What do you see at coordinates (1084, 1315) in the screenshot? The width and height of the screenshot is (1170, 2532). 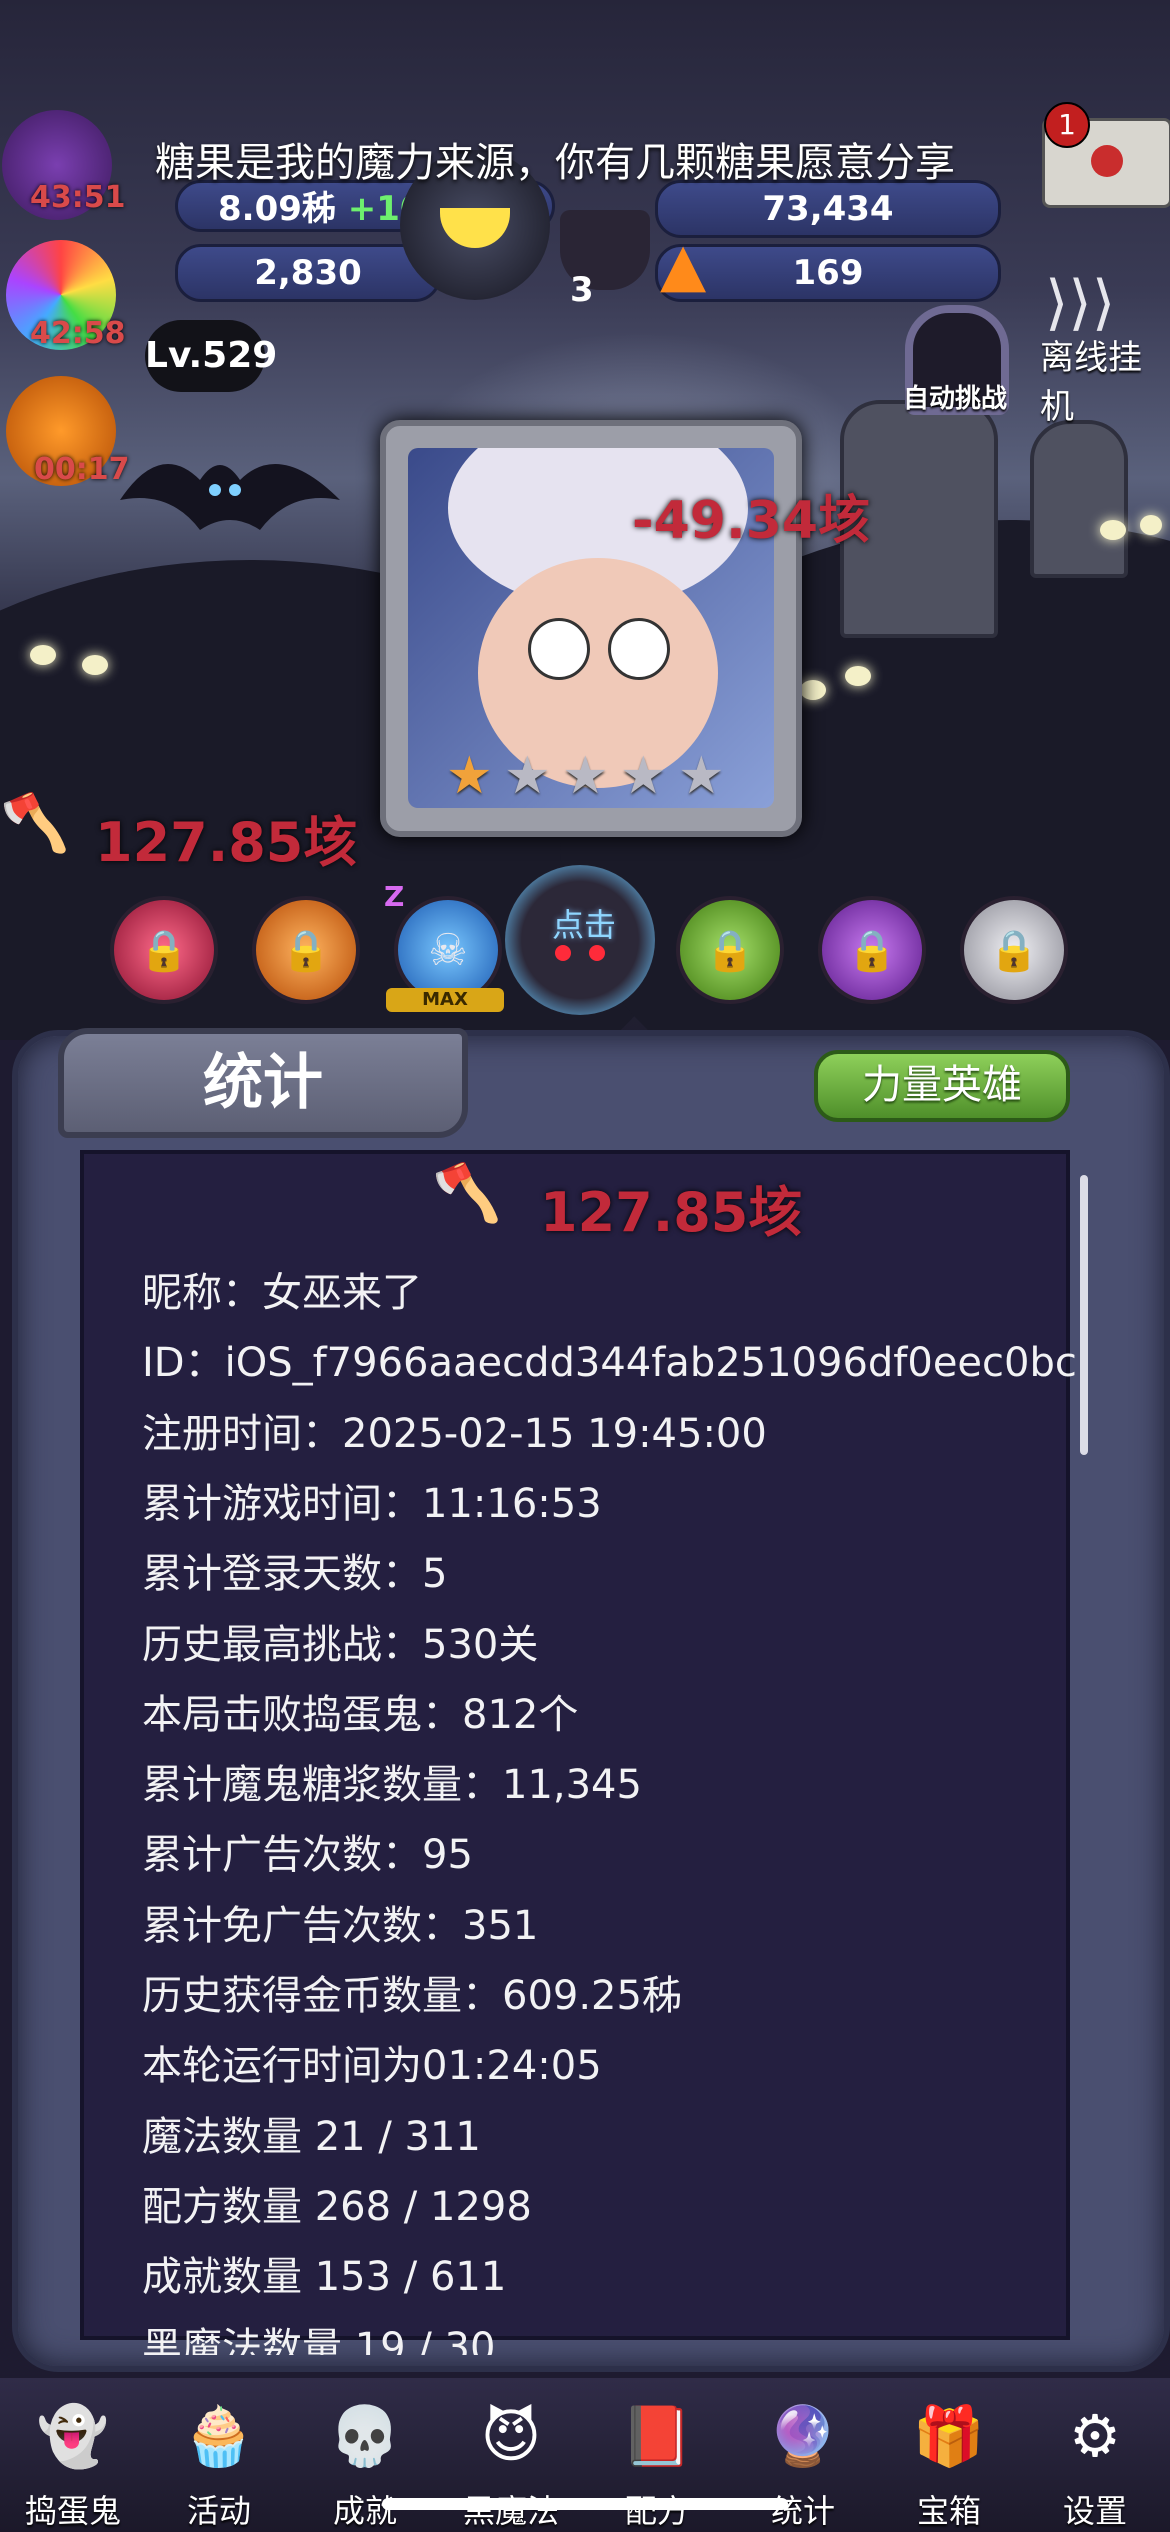 I see `scrollbar` at bounding box center [1084, 1315].